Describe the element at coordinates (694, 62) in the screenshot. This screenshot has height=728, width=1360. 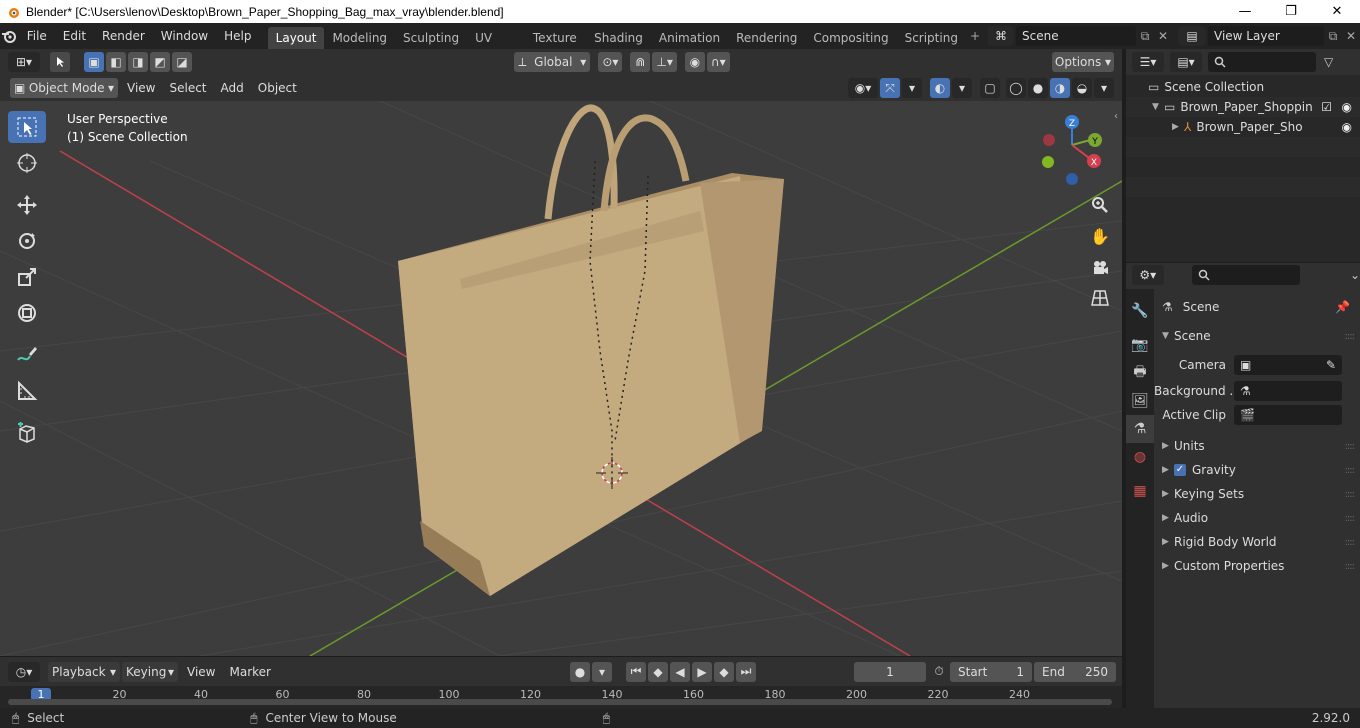
I see `proportional-edit-icon: ◉` at that location.